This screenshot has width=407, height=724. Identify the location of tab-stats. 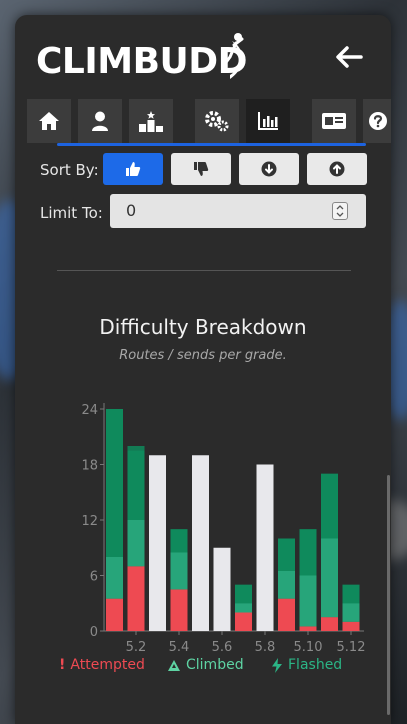
(268, 121).